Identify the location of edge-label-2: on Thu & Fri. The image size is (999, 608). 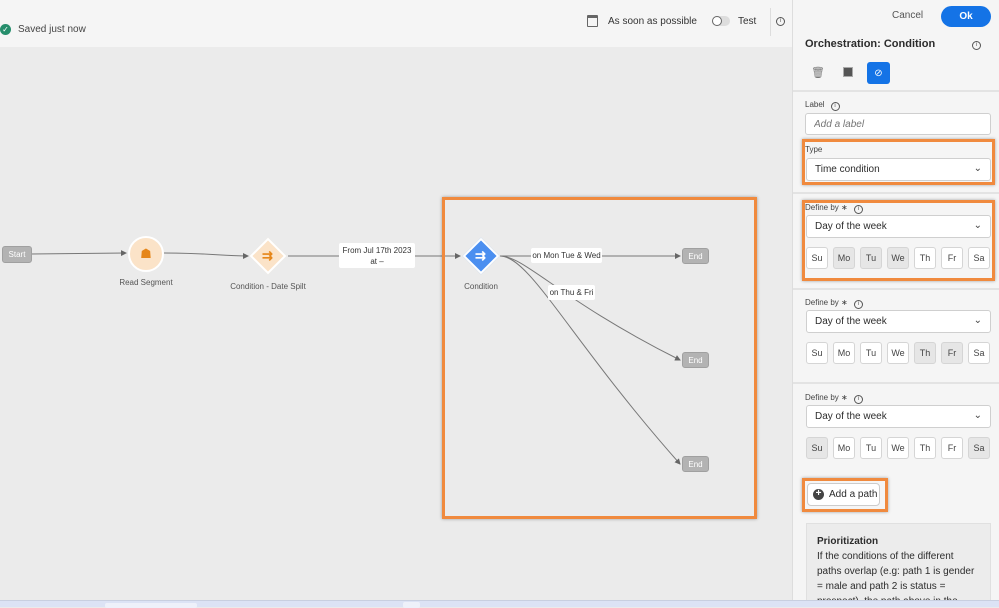
(571, 292).